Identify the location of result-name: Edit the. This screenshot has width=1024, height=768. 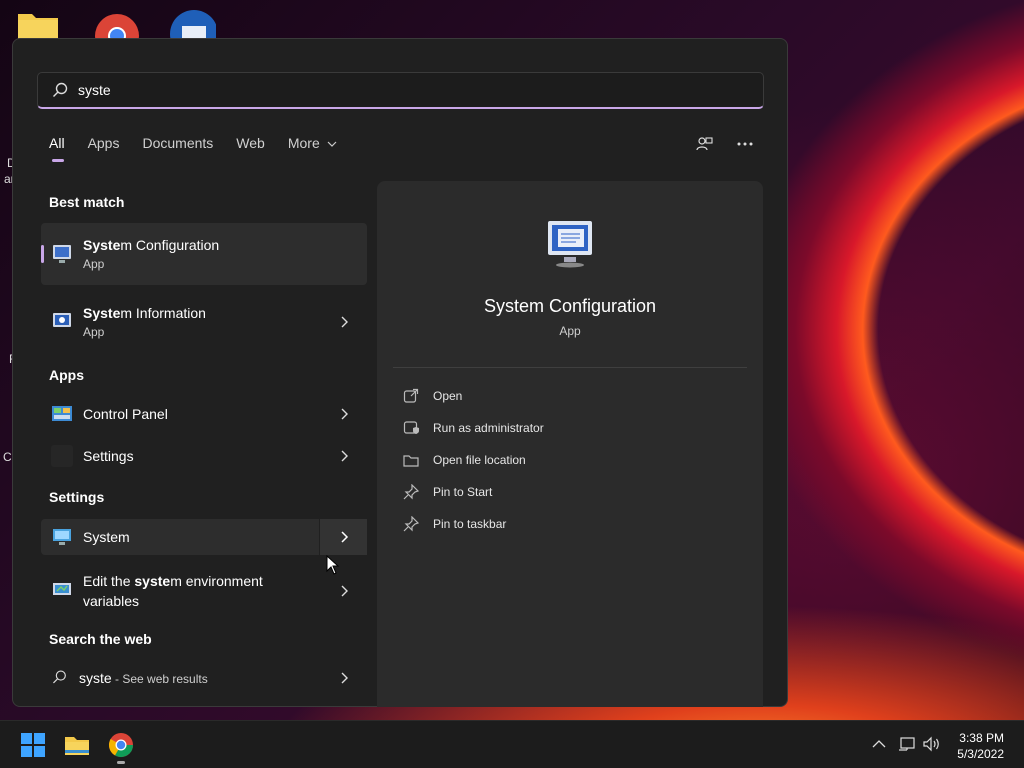
(109, 581).